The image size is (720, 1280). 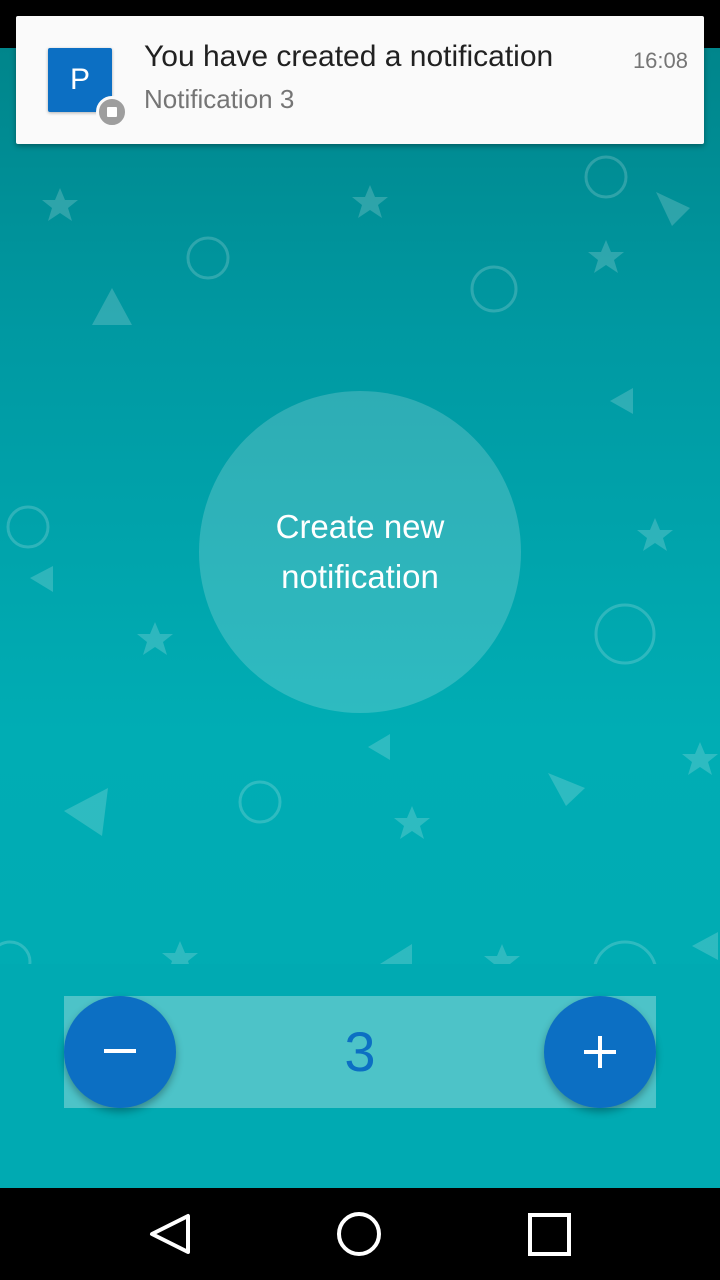 I want to click on navigation-bar, so click(x=360, y=1234).